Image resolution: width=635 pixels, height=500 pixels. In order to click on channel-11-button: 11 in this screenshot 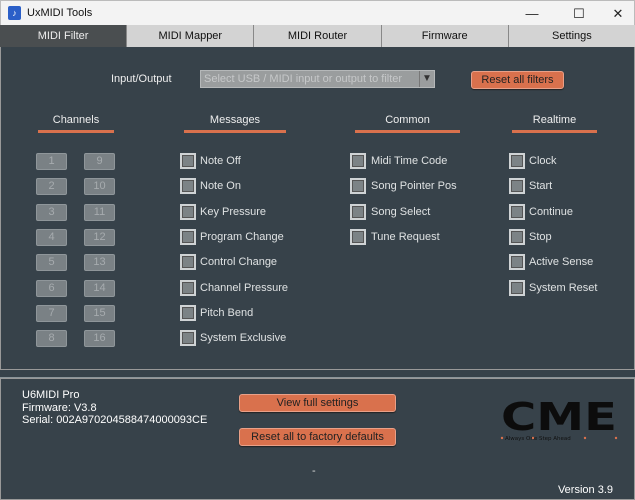, I will do `click(99, 212)`.